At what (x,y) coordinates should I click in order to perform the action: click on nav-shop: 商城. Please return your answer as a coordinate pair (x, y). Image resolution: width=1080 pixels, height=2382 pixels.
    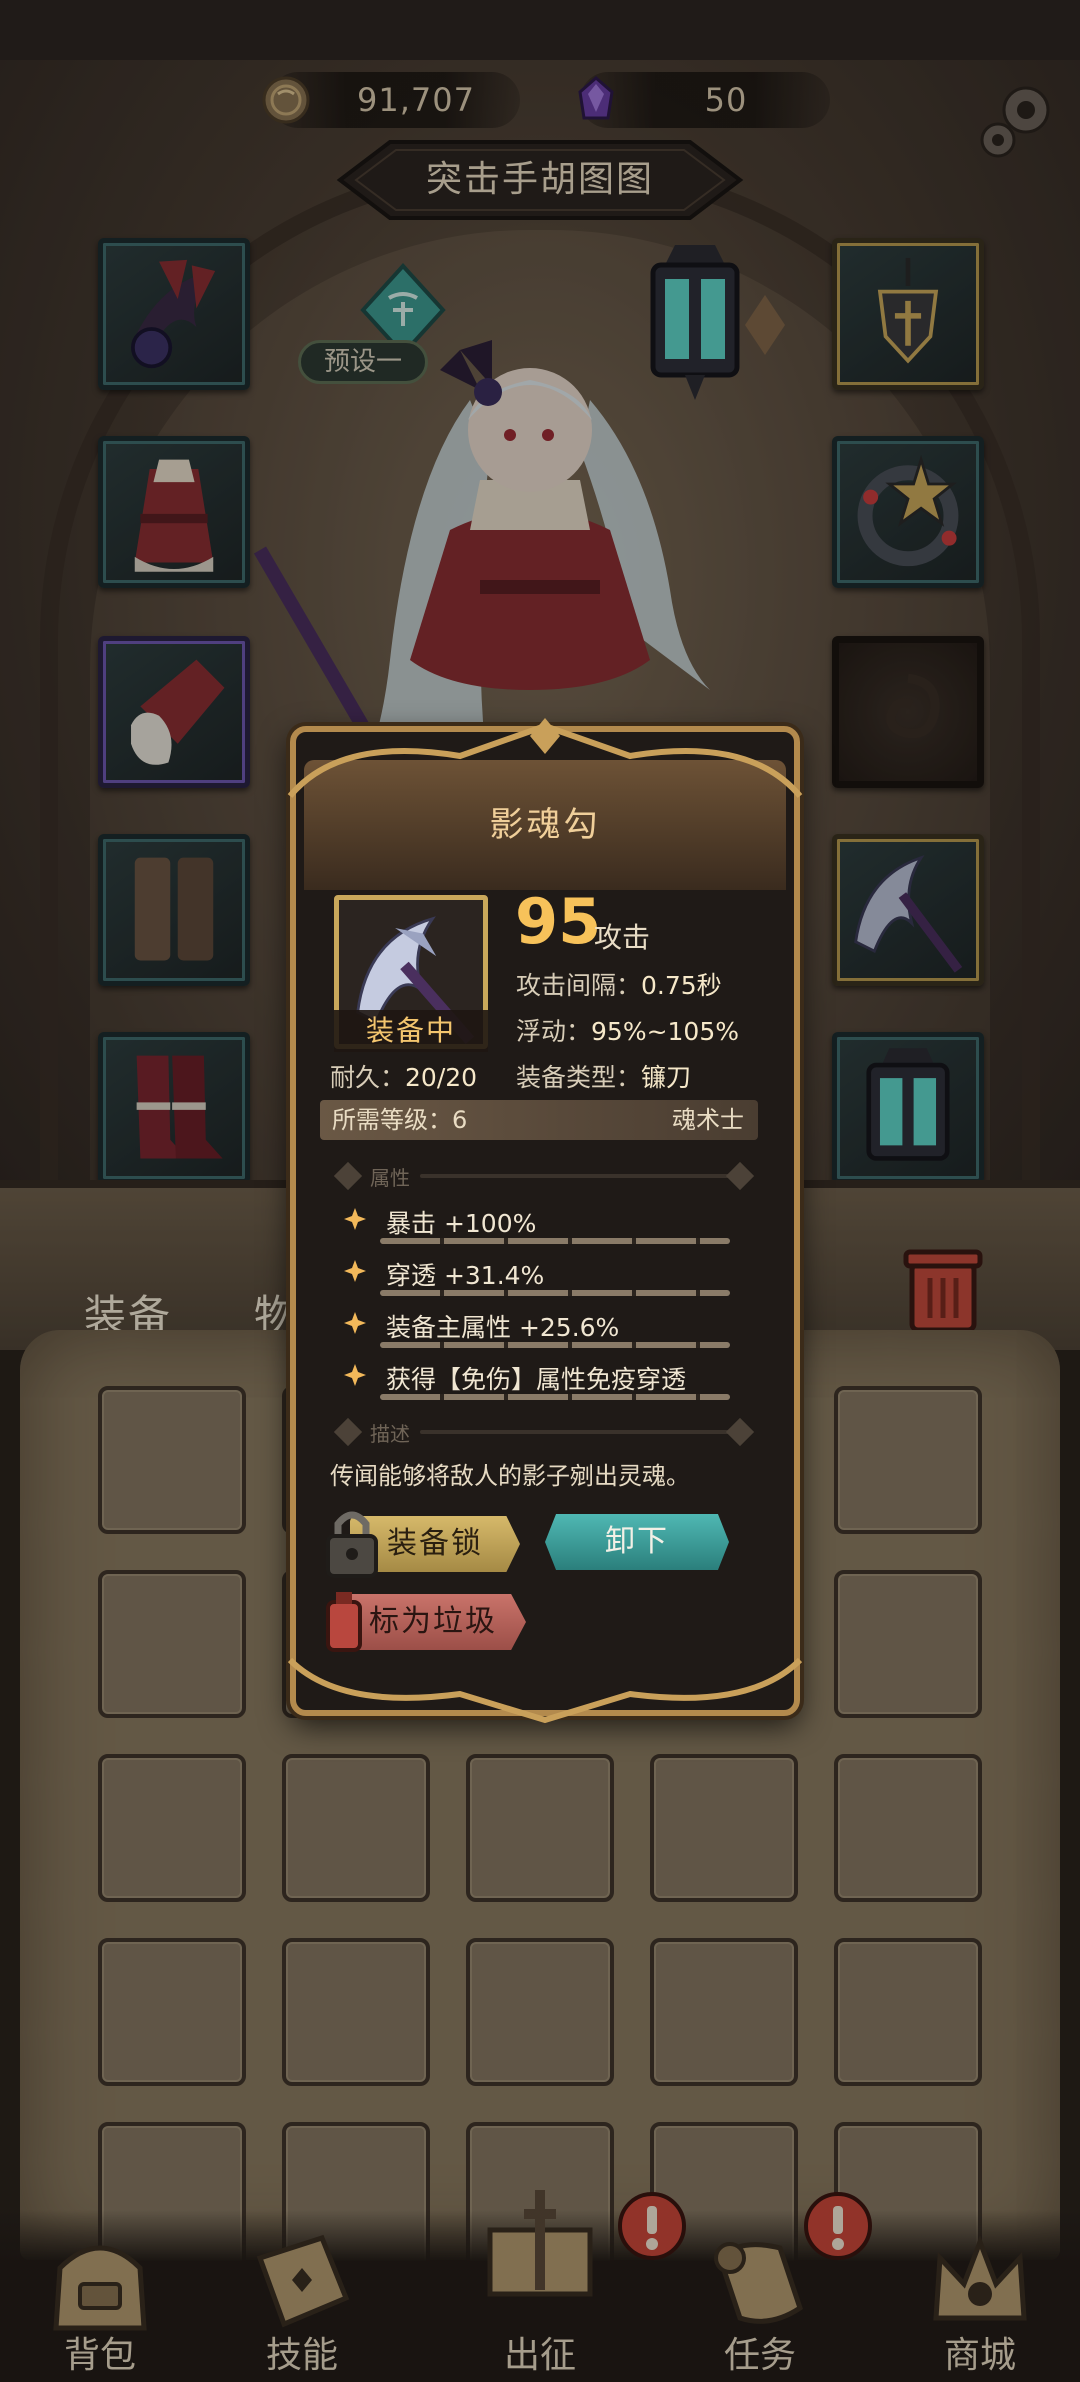
    Looking at the image, I should click on (980, 2296).